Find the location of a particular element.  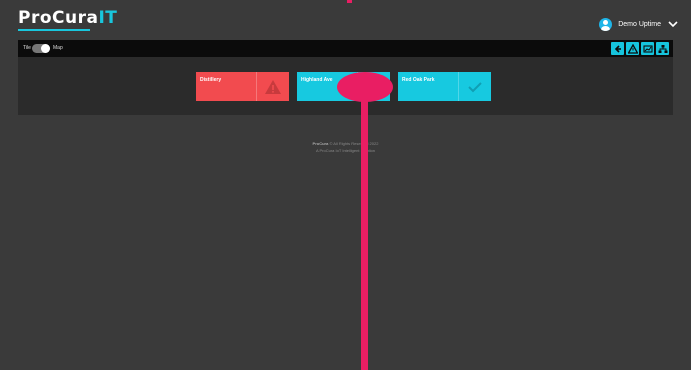

footer-brand: ProCura is located at coordinates (320, 143).